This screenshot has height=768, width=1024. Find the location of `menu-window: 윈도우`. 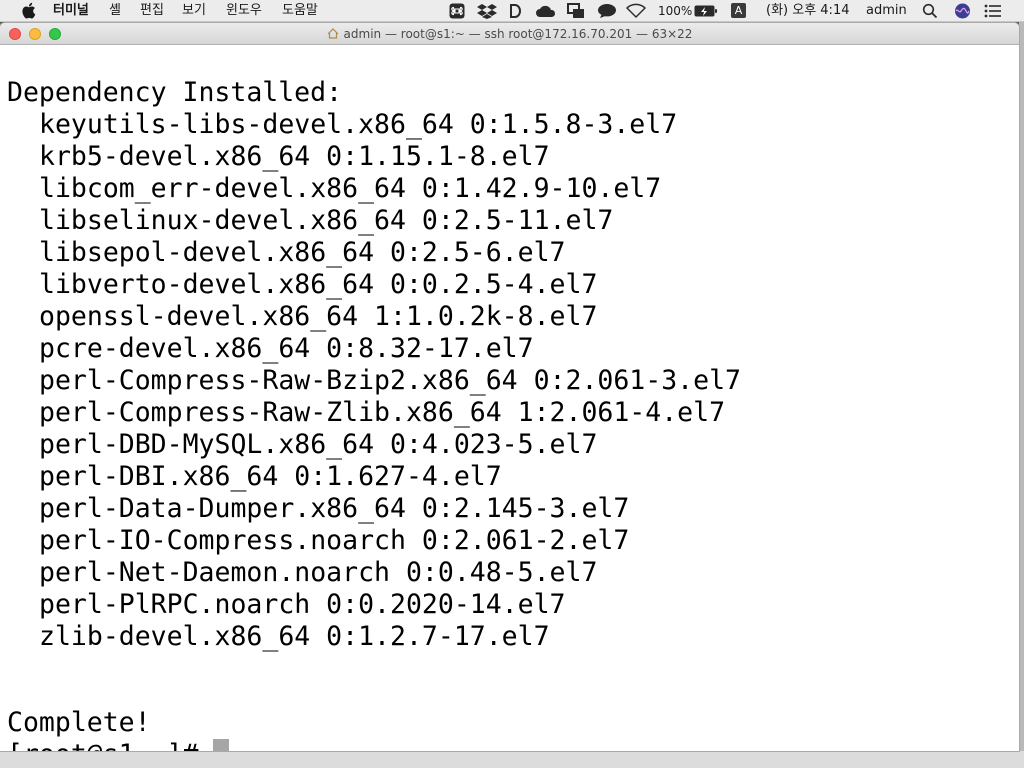

menu-window: 윈도우 is located at coordinates (244, 11).